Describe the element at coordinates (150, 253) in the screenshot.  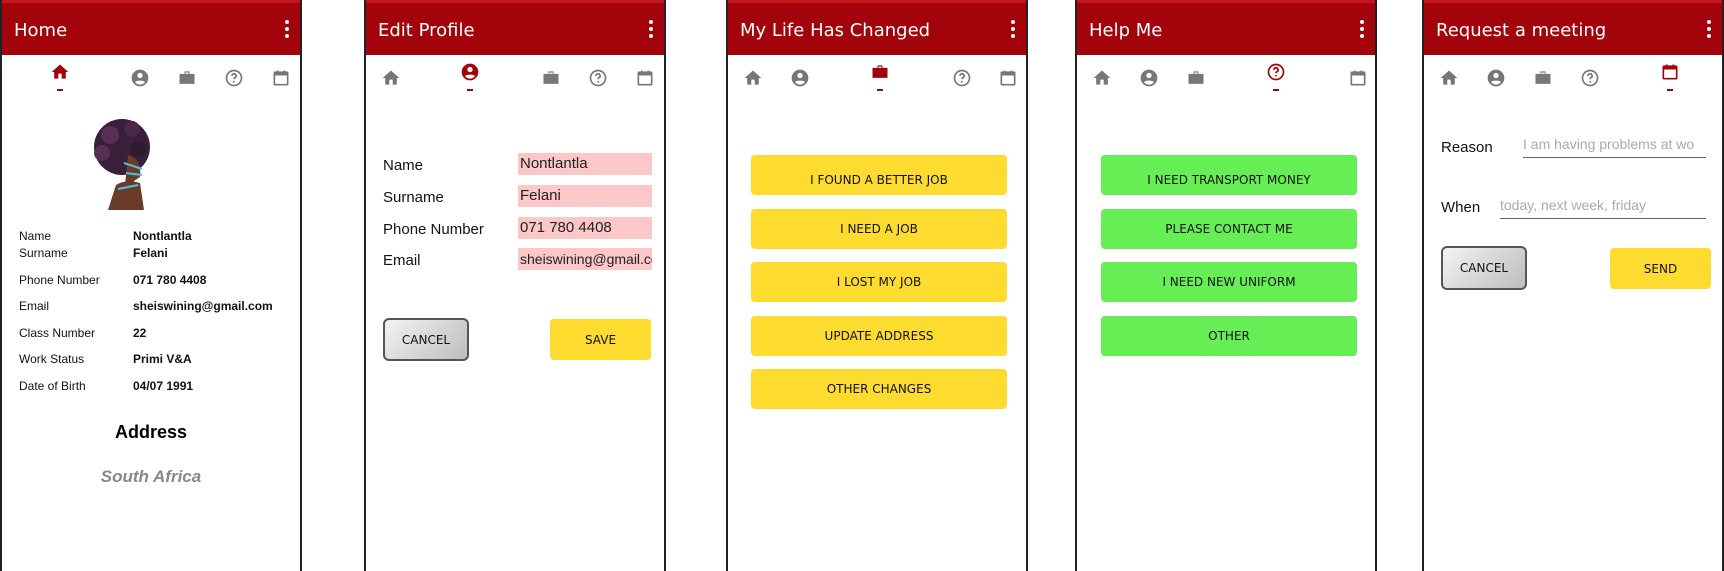
I see `surname-value: Felani` at that location.